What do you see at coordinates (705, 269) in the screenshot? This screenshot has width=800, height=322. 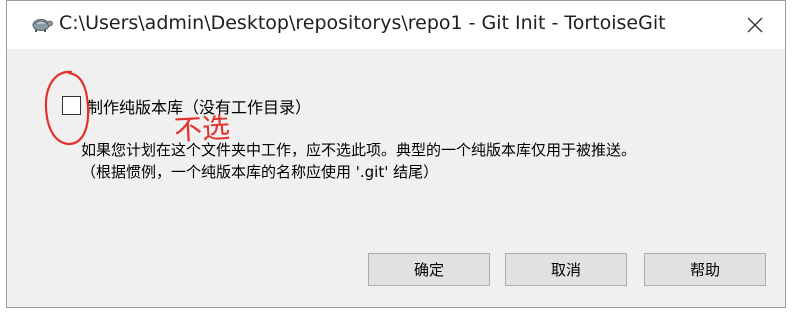 I see `help-button: 帮助` at bounding box center [705, 269].